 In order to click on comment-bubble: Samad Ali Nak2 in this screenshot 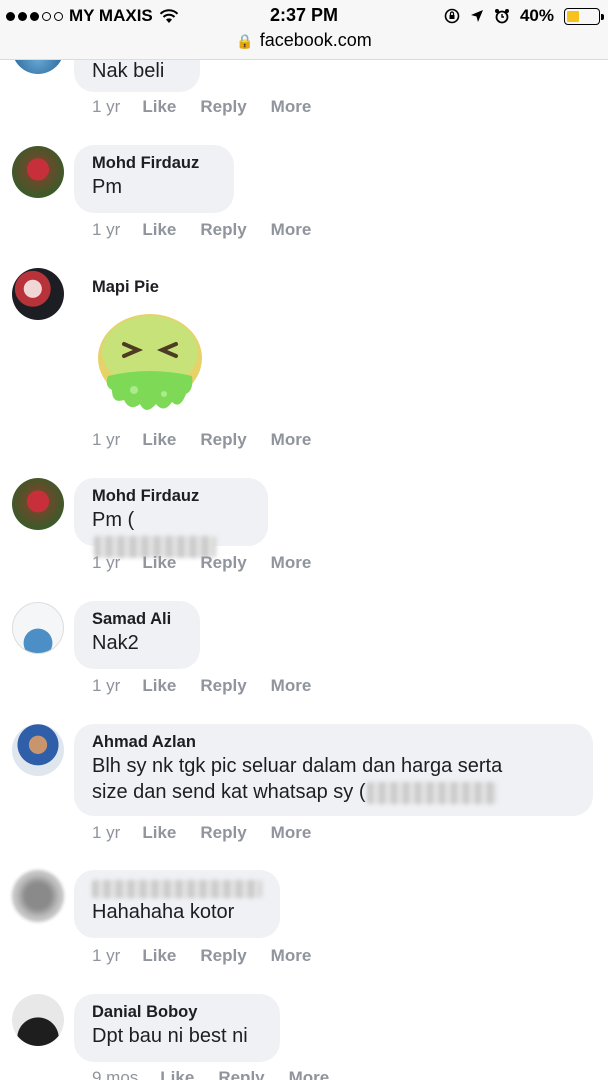, I will do `click(137, 635)`.